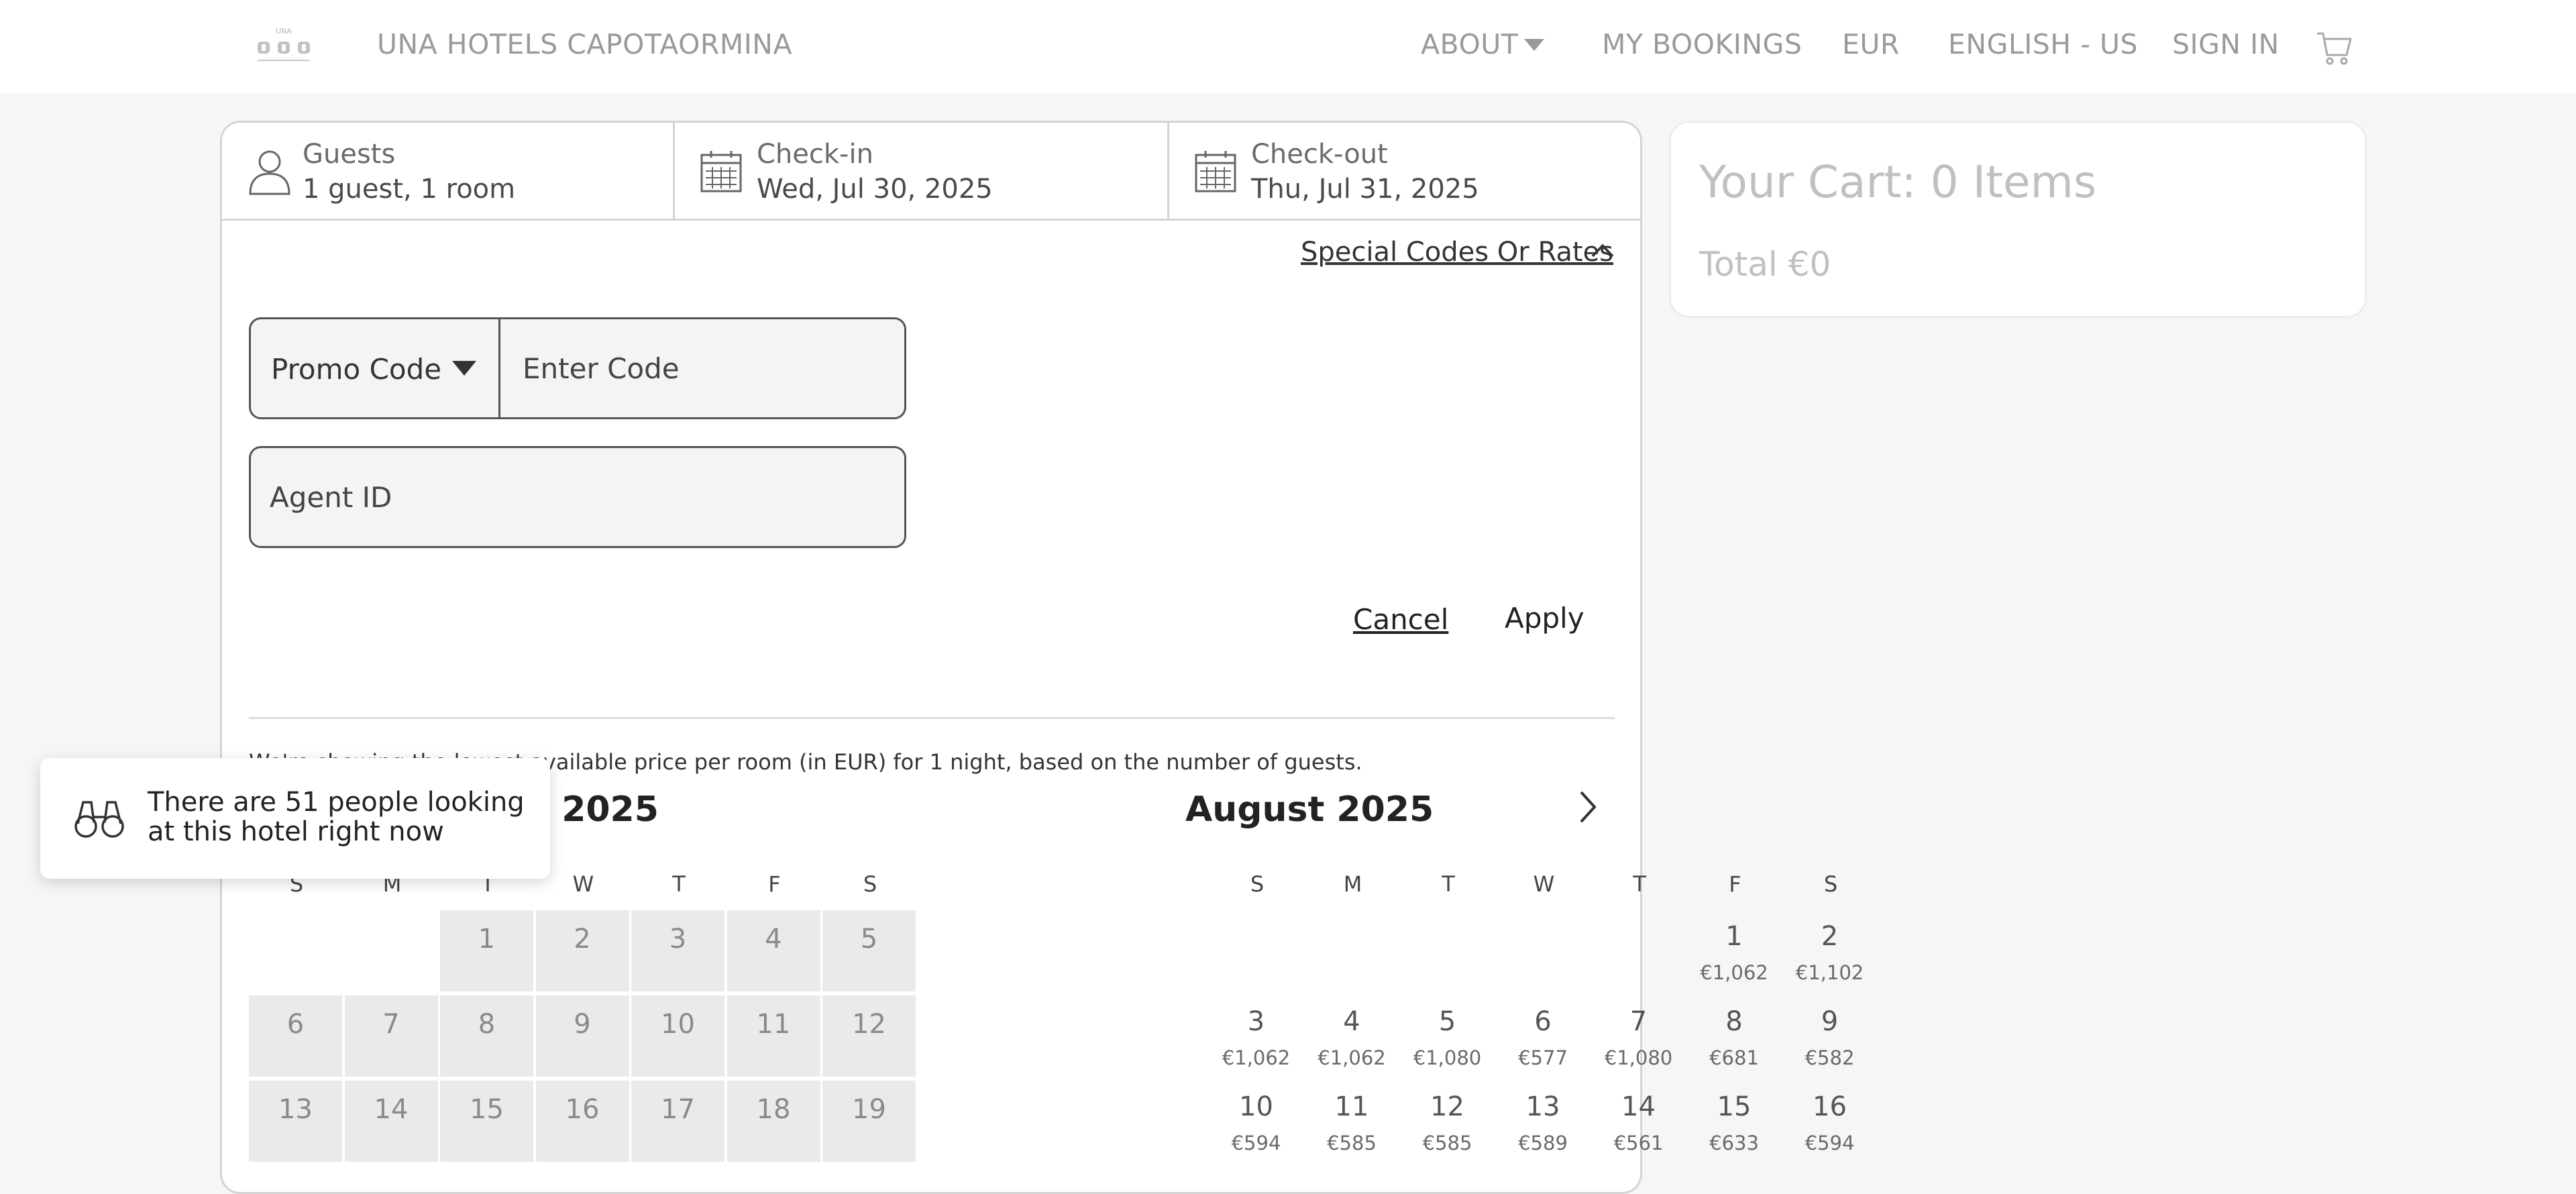  Describe the element at coordinates (1256, 1143) in the screenshot. I see `day-price: €594` at that location.